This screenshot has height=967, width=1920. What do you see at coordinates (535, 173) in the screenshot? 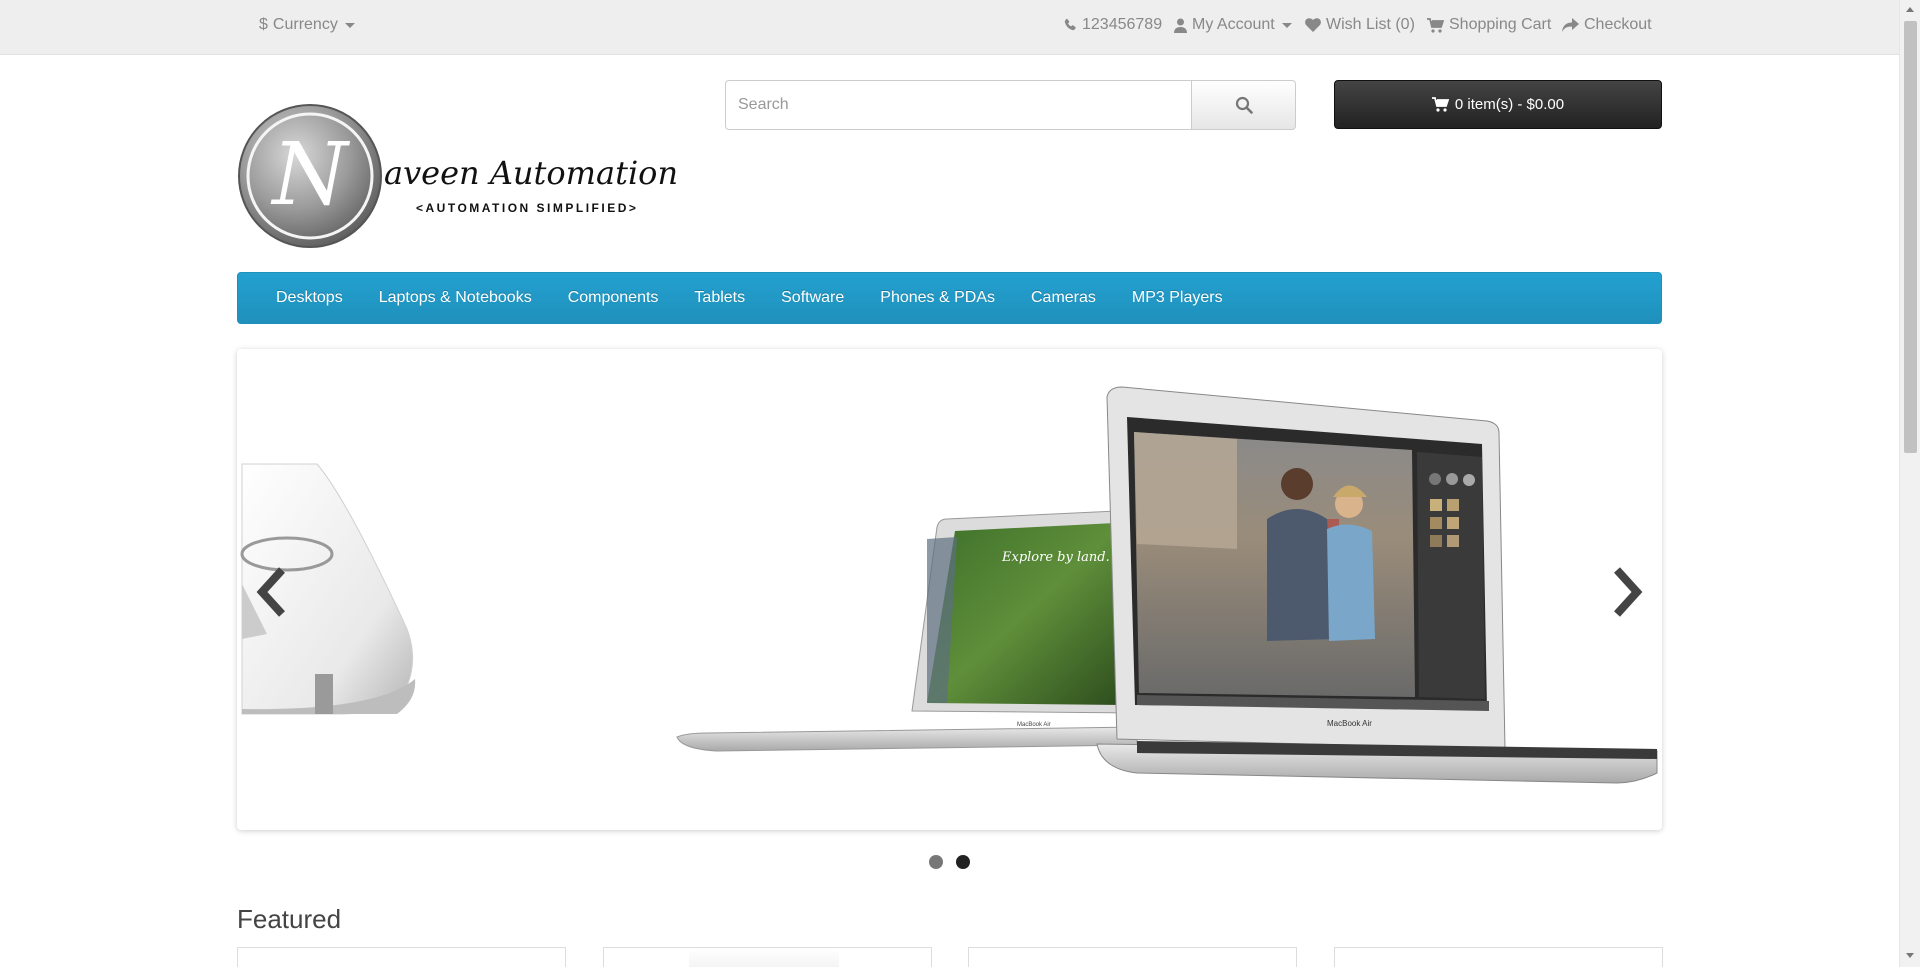
I see `svg-text: aveen Automation Labs` at bounding box center [535, 173].